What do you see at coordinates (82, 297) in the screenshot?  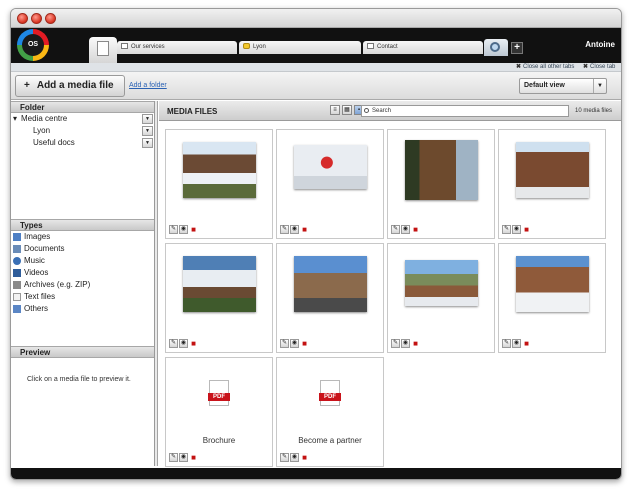 I see `type-item-text-files: Text files` at bounding box center [82, 297].